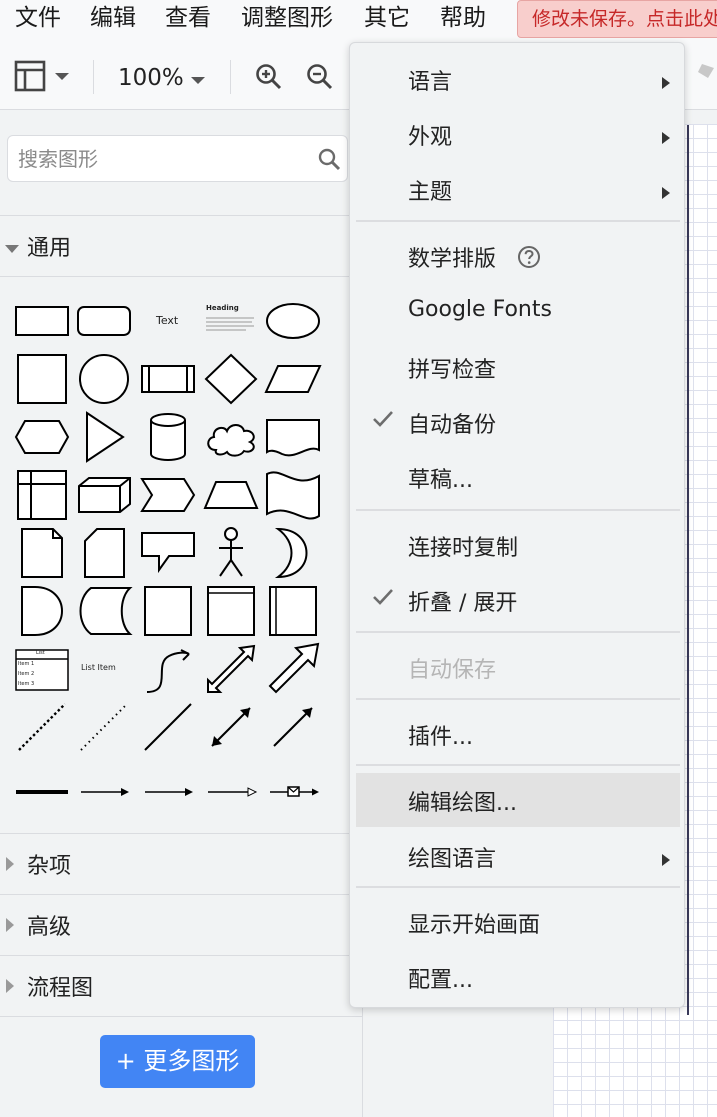 This screenshot has height=1117, width=717. Describe the element at coordinates (168, 496) in the screenshot. I see `shape-step` at that location.